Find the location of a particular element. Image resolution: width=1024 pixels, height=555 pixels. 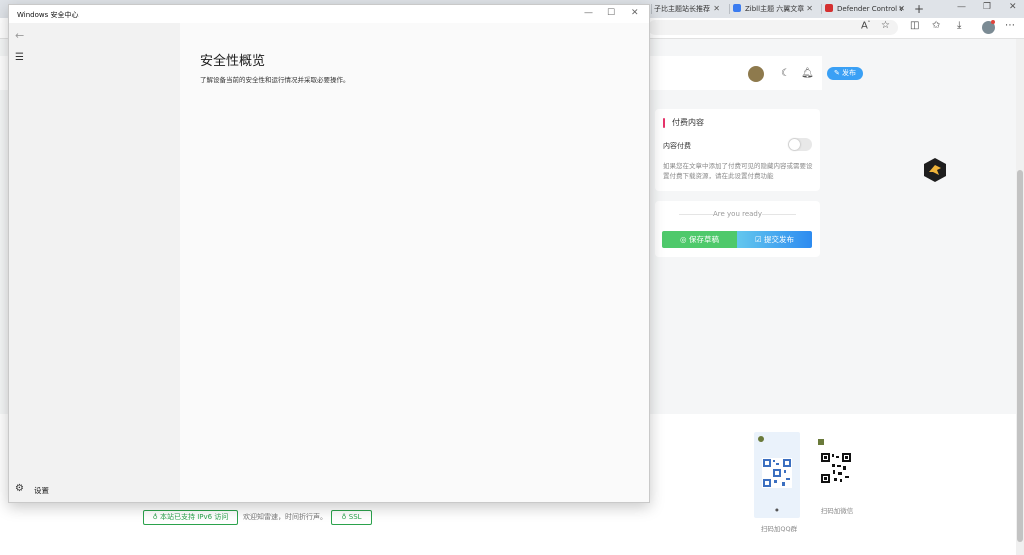

qq-group-qr-card: ● is located at coordinates (777, 475).